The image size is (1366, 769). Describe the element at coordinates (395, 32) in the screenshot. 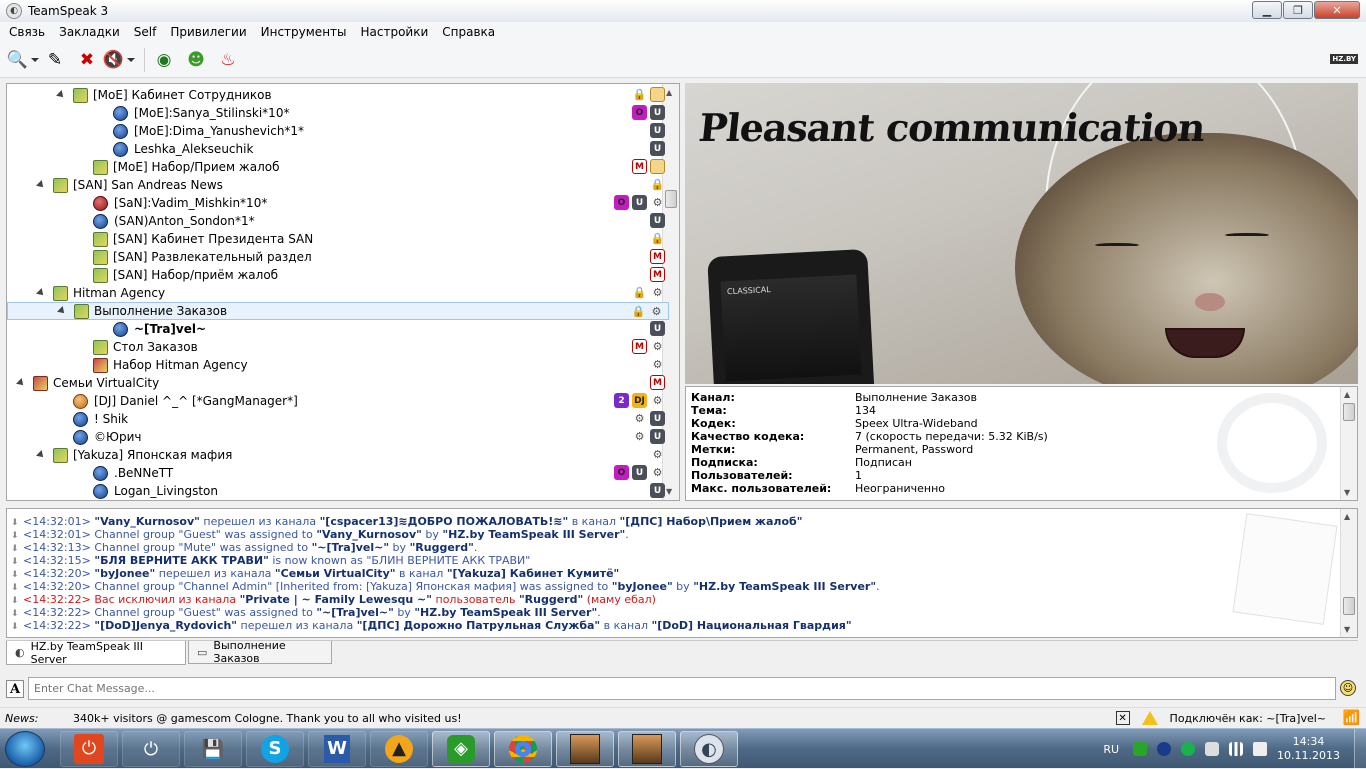

I see `menu-settings: Настройки` at that location.